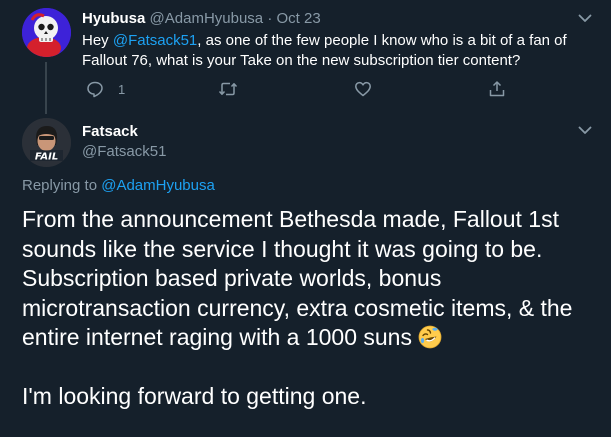 This screenshot has height=437, width=611. I want to click on tweet2-author-name: Fatsack, so click(110, 131).